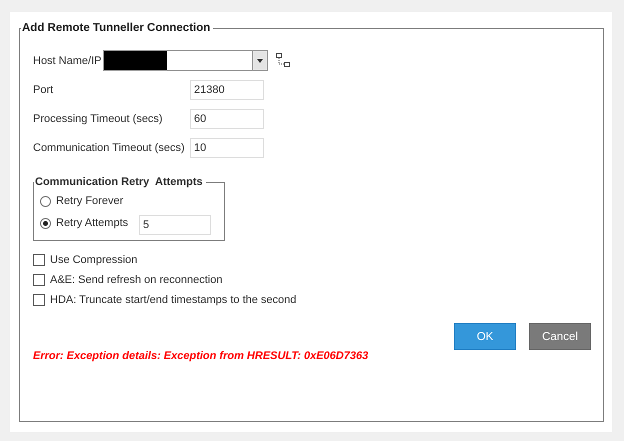 The image size is (624, 441). What do you see at coordinates (116, 28) in the screenshot?
I see `group-title: Add Remote Tunneller Connection` at bounding box center [116, 28].